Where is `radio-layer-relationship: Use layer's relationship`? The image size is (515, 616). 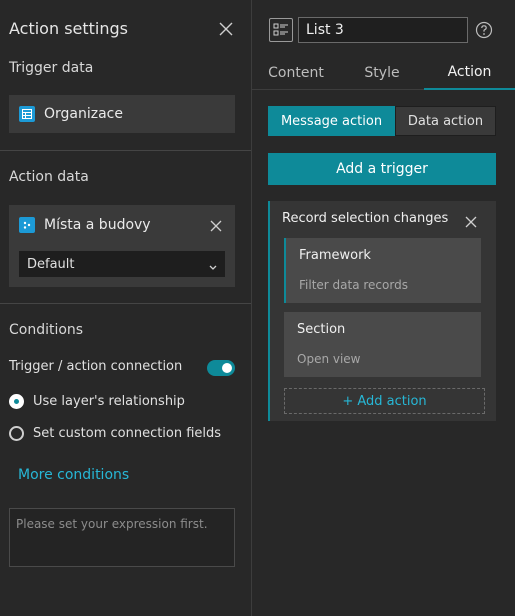
radio-layer-relationship: Use layer's relationship is located at coordinates (97, 401).